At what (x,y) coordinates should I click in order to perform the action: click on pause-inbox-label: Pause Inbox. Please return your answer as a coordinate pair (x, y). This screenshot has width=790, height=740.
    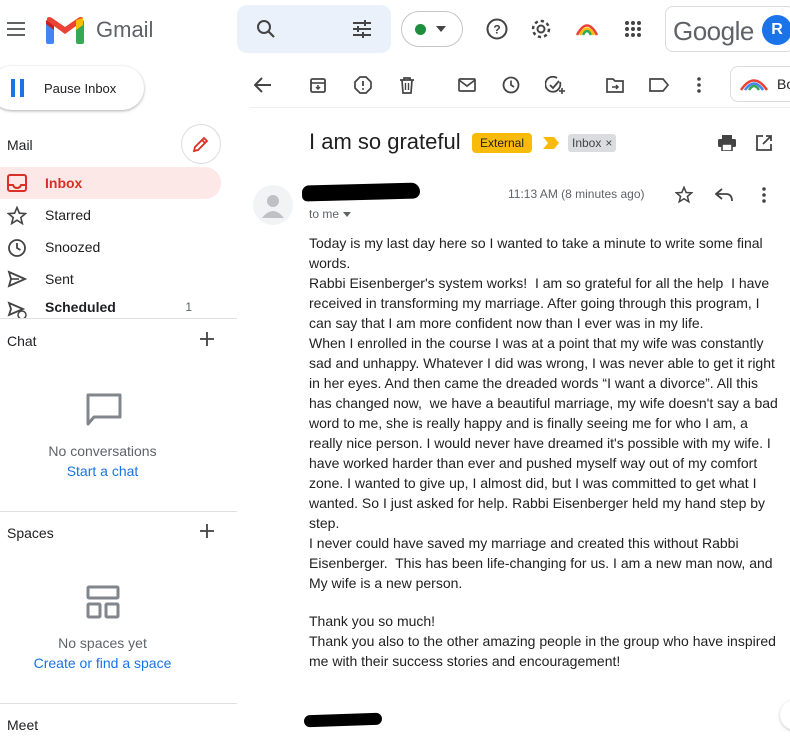
    Looking at the image, I should click on (80, 88).